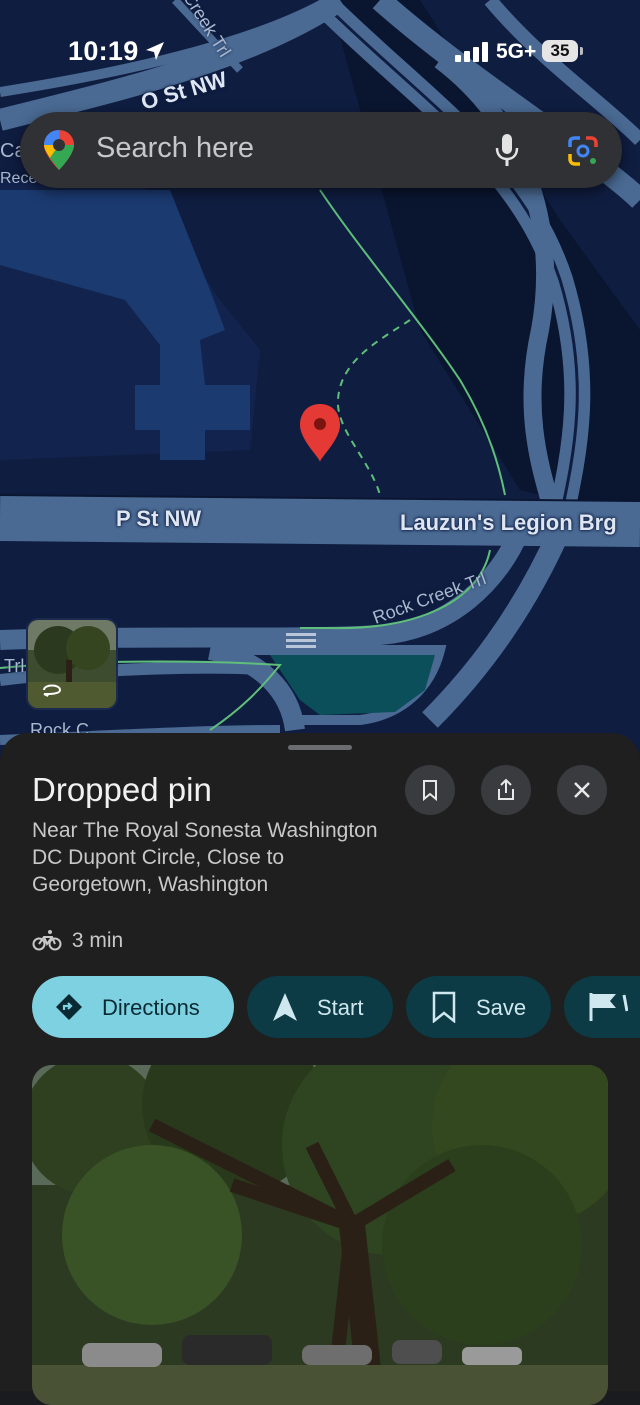  I want to click on battery-indicator: 35, so click(560, 51).